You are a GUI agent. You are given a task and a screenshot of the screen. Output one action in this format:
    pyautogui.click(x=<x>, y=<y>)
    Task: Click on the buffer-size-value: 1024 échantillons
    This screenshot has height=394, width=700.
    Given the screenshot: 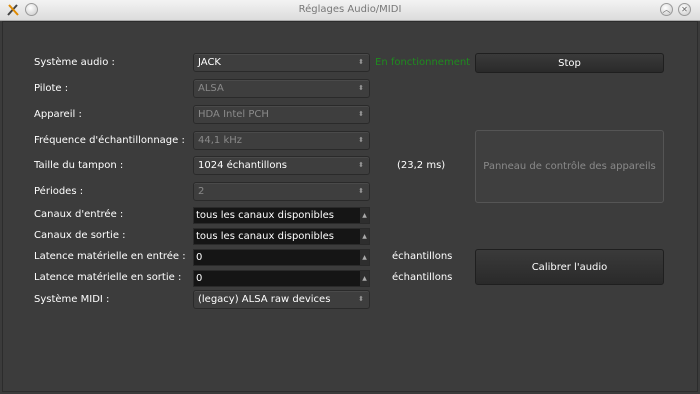 What is the action you would take?
    pyautogui.click(x=243, y=165)
    